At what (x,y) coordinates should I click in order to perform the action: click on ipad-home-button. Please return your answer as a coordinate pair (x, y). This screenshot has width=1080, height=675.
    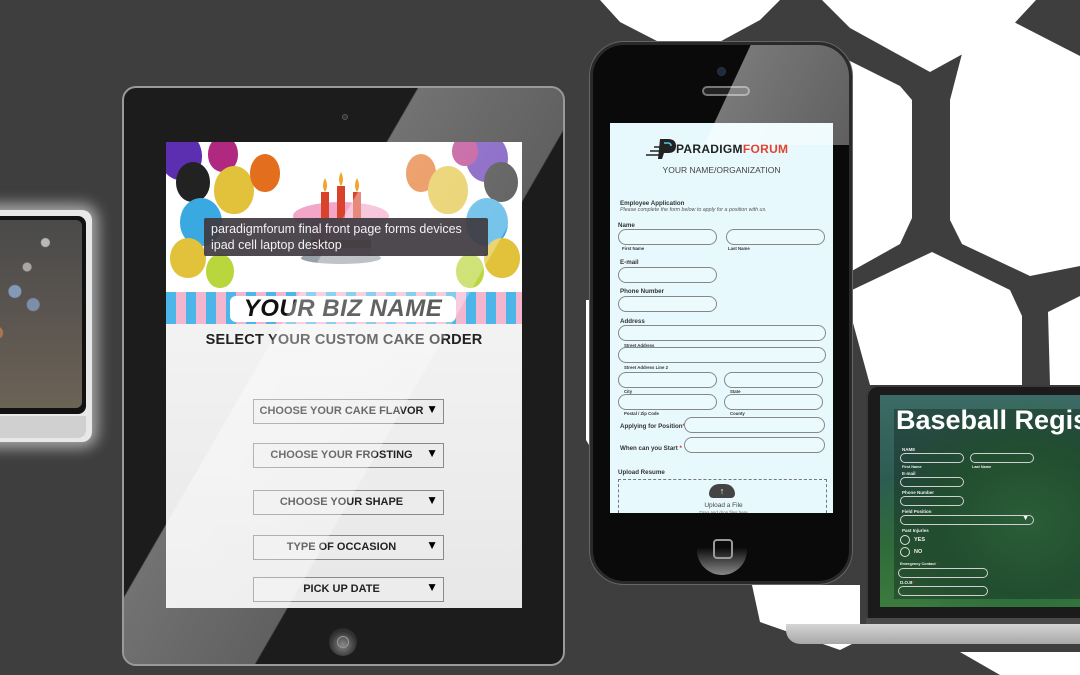
    Looking at the image, I should click on (343, 642).